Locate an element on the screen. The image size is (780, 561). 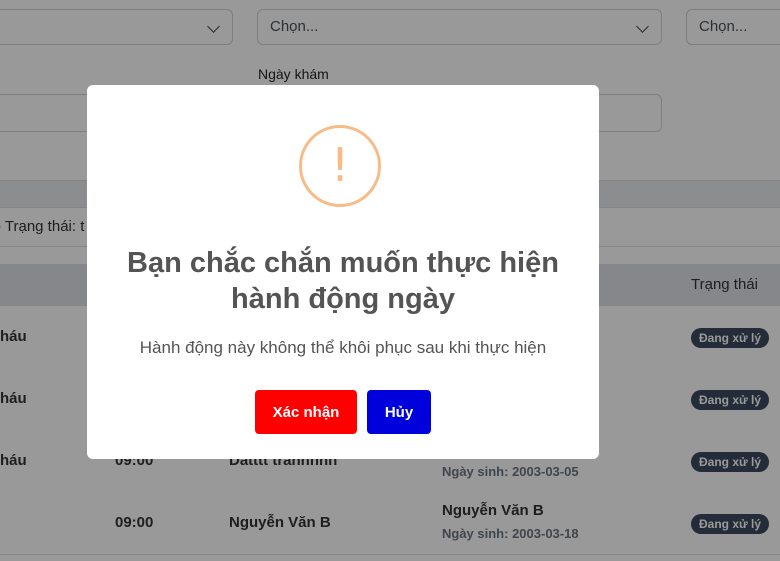
cancel-button: Hủy is located at coordinates (399, 412).